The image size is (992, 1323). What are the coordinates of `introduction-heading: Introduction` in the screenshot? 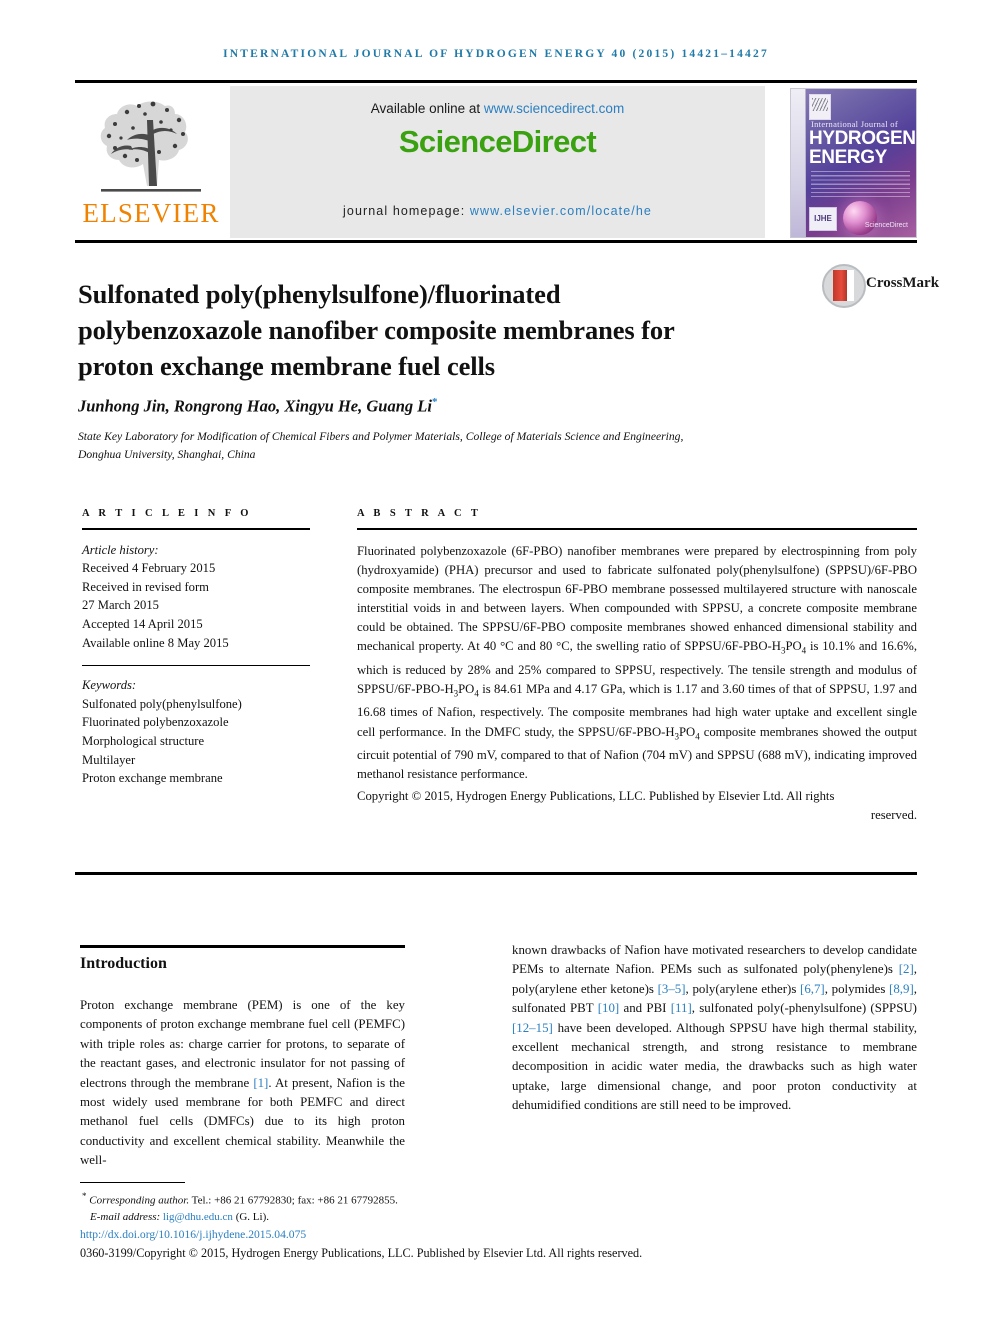 It's located at (123, 963).